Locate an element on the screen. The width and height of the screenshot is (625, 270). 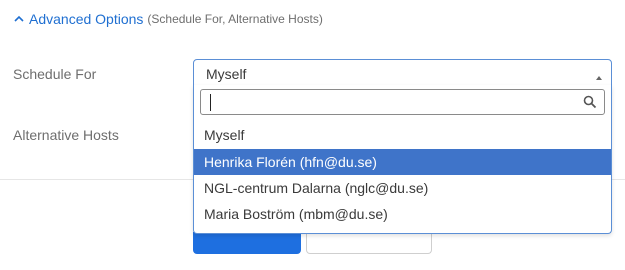
dropdown-search-box is located at coordinates (402, 102).